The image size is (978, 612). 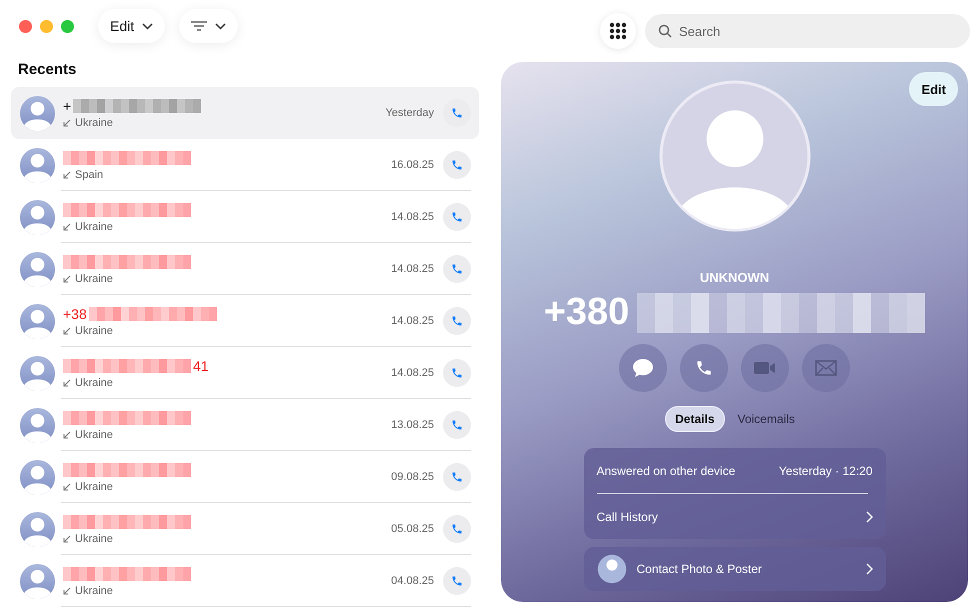 What do you see at coordinates (587, 312) in the screenshot?
I see `phone-number: +380` at bounding box center [587, 312].